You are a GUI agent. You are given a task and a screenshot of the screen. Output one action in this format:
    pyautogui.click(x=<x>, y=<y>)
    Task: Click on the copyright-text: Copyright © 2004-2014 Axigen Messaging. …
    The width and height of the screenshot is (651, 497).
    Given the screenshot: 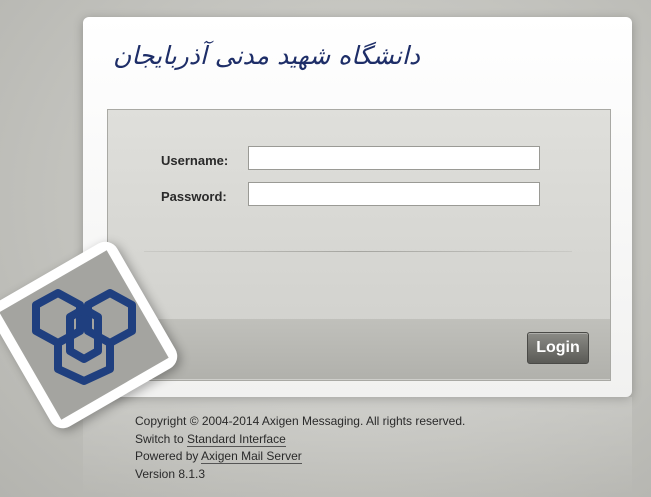 What is the action you would take?
    pyautogui.click(x=300, y=421)
    